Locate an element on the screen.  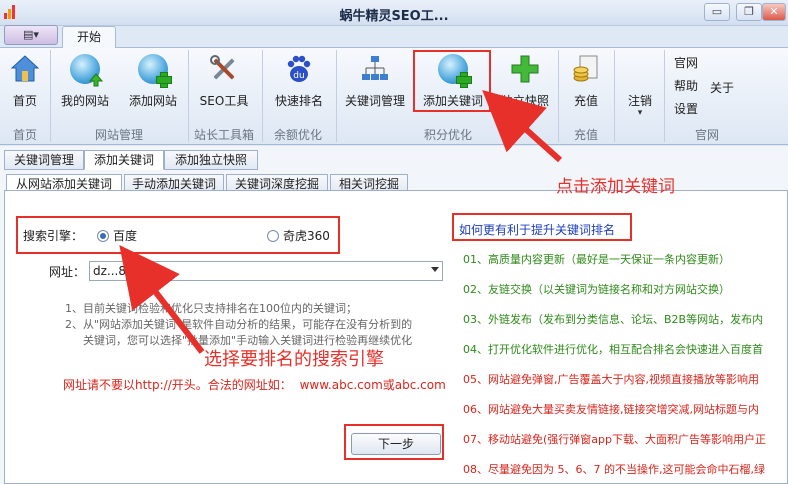
arrow-to-search-engine is located at coordinates (162, 299).